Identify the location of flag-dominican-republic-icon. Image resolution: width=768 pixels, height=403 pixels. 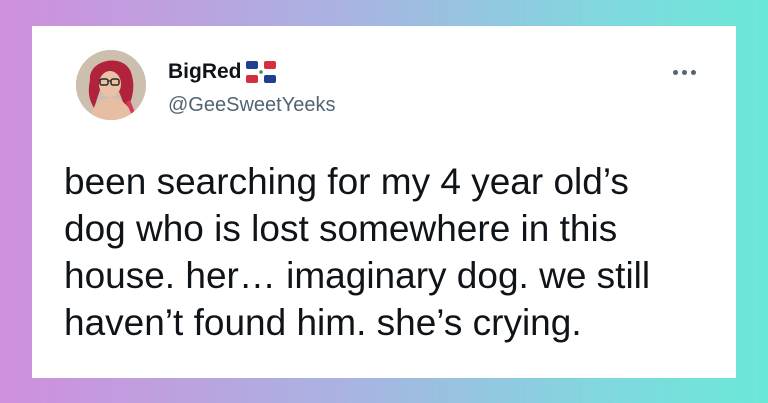
(260, 72).